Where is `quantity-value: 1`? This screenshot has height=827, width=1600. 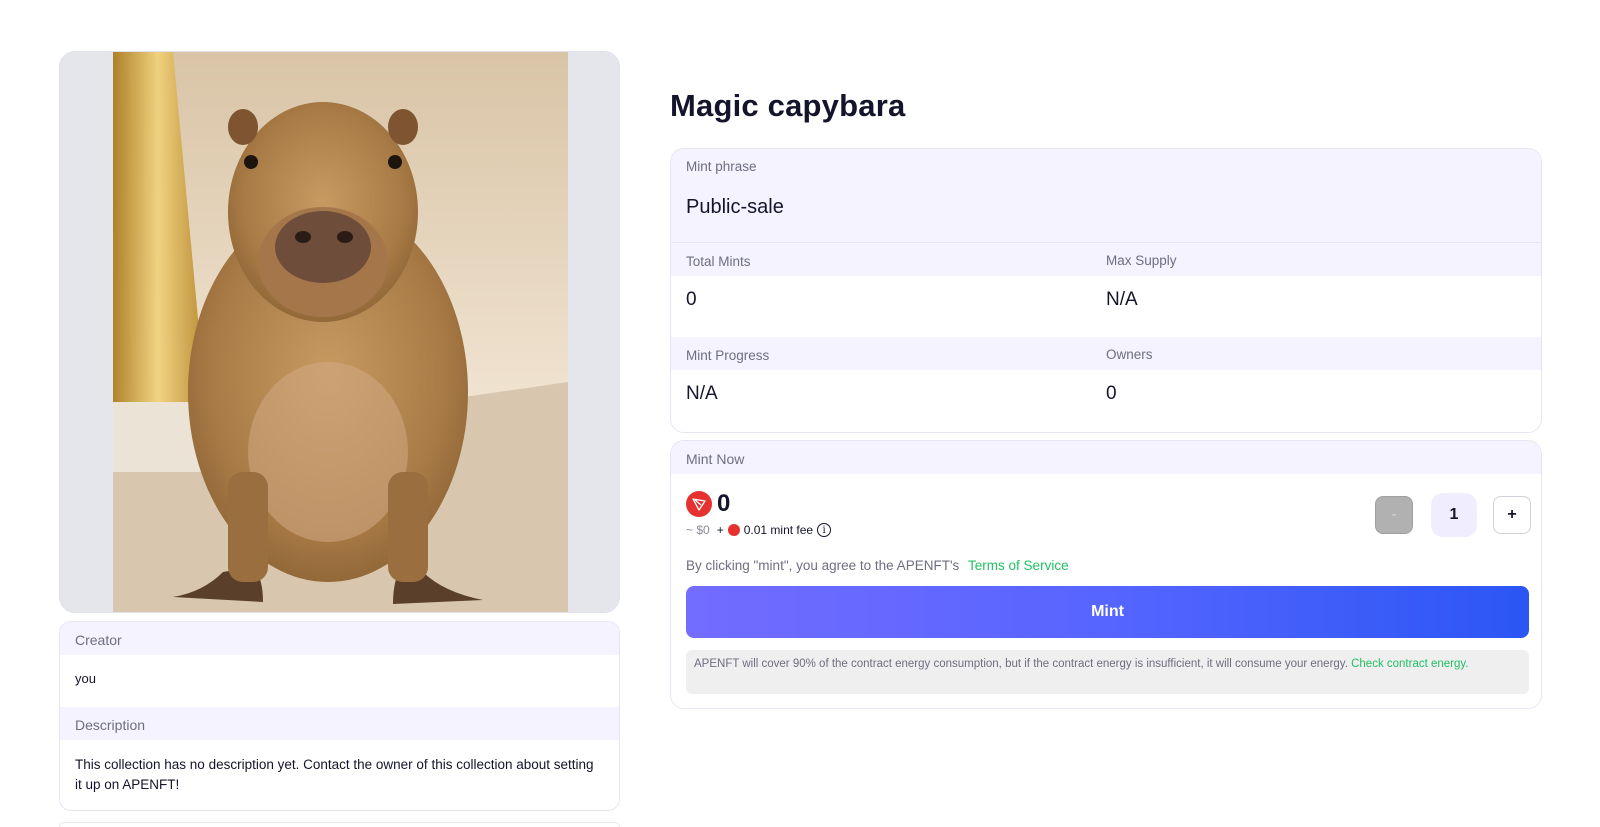 quantity-value: 1 is located at coordinates (1454, 515).